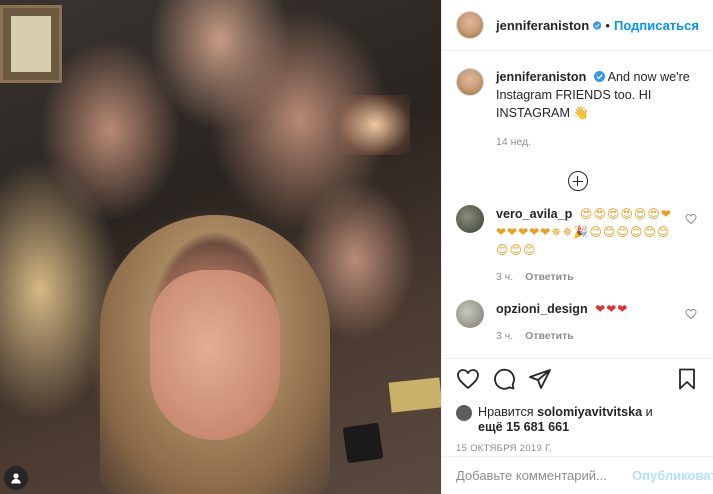 This screenshot has height=494, width=713. Describe the element at coordinates (464, 413) in the screenshot. I see `liker-avatar` at that location.